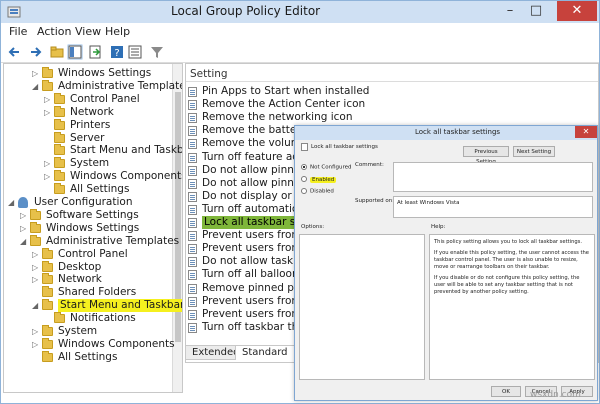 This screenshot has height=404, width=600. Describe the element at coordinates (534, 151) in the screenshot. I see `next-setting-button: Next Setting` at that location.